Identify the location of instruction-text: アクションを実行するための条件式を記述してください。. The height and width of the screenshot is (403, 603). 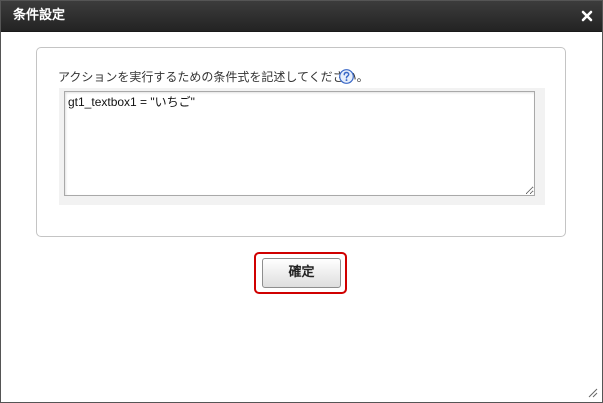
(213, 77).